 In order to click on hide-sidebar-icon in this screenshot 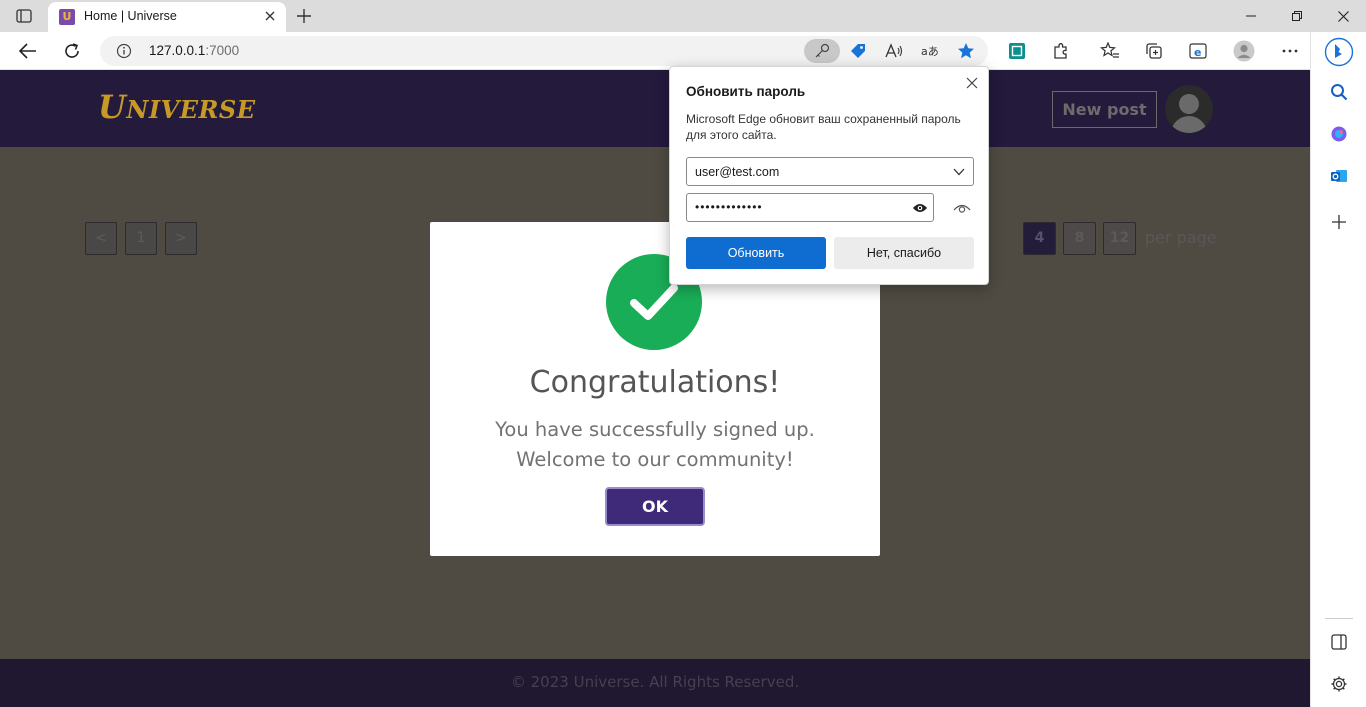, I will do `click(1339, 642)`.